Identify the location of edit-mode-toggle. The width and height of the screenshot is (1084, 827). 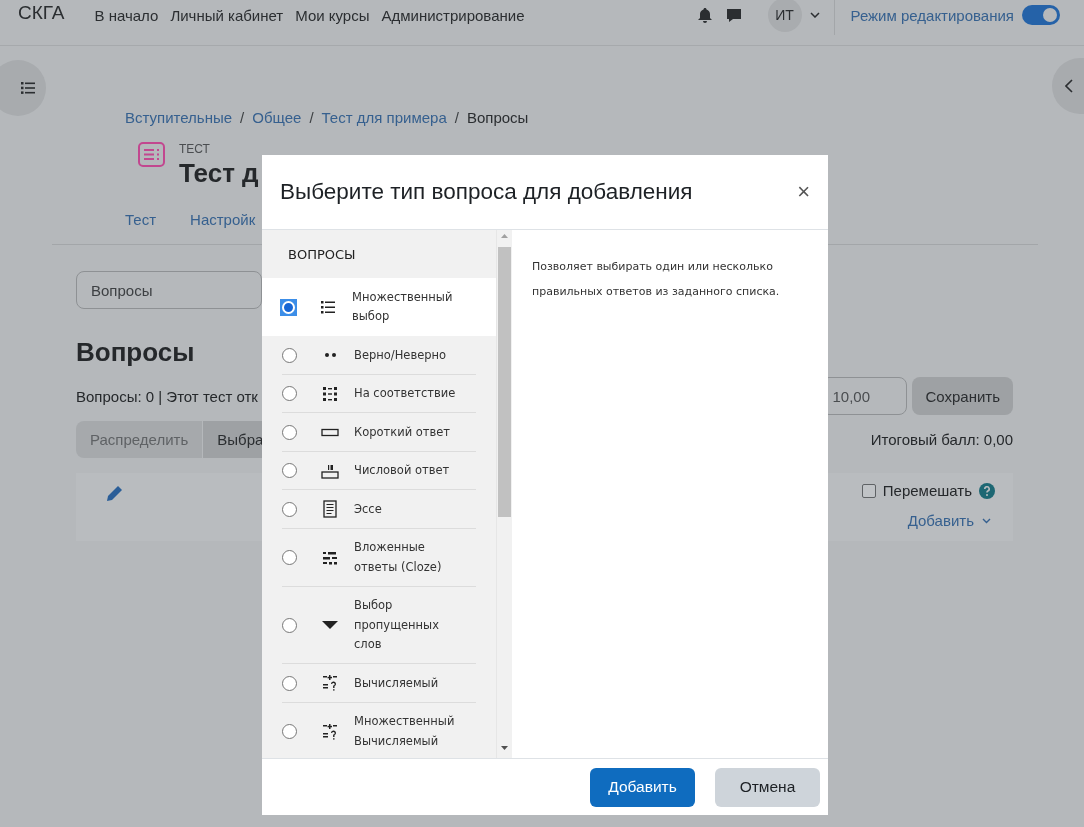
(1041, 15).